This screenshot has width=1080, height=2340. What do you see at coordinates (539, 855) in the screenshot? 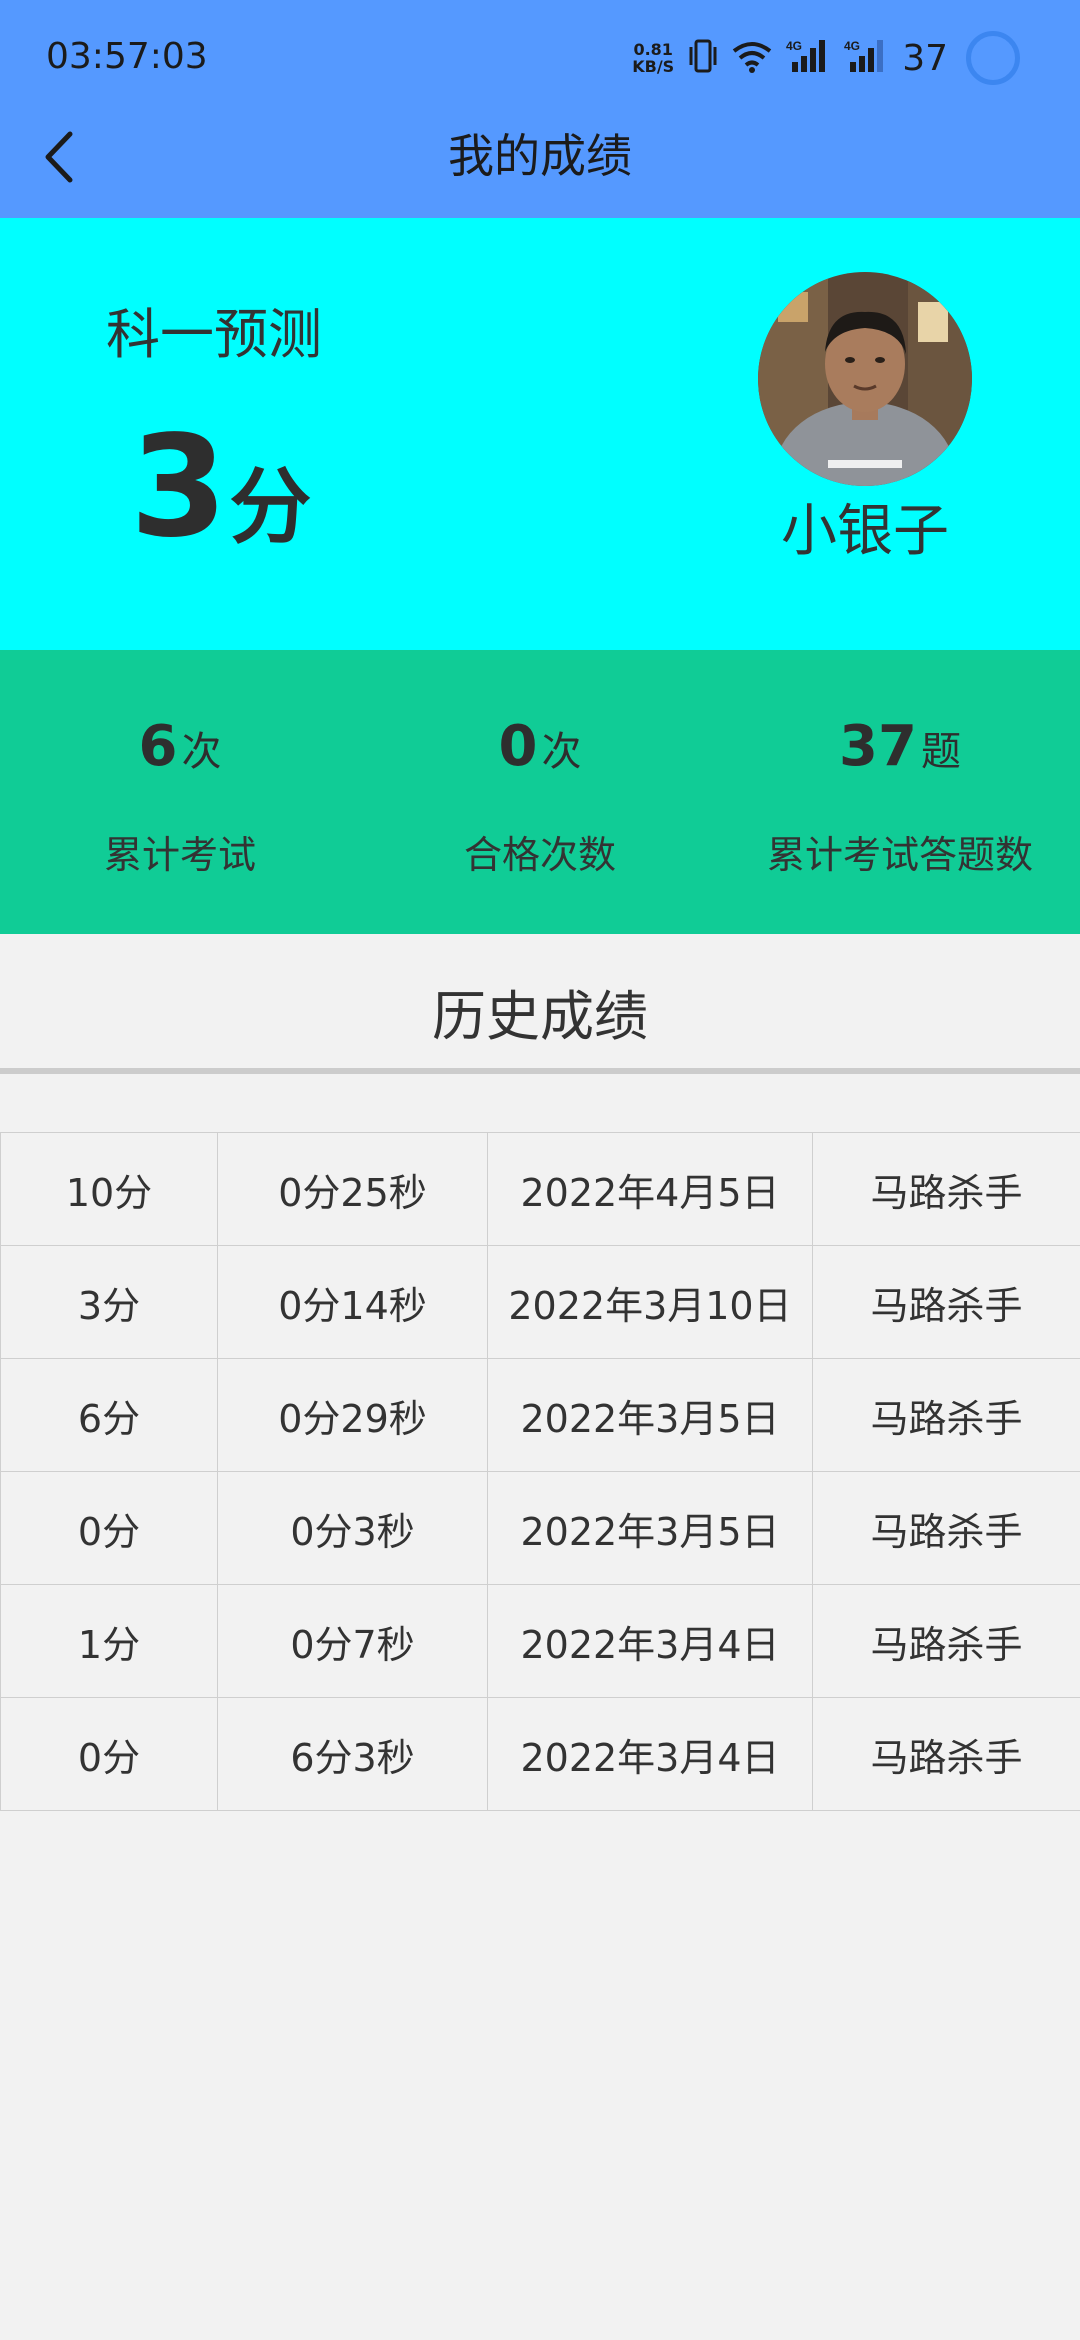
I see `stat-label: 合格次数` at bounding box center [539, 855].